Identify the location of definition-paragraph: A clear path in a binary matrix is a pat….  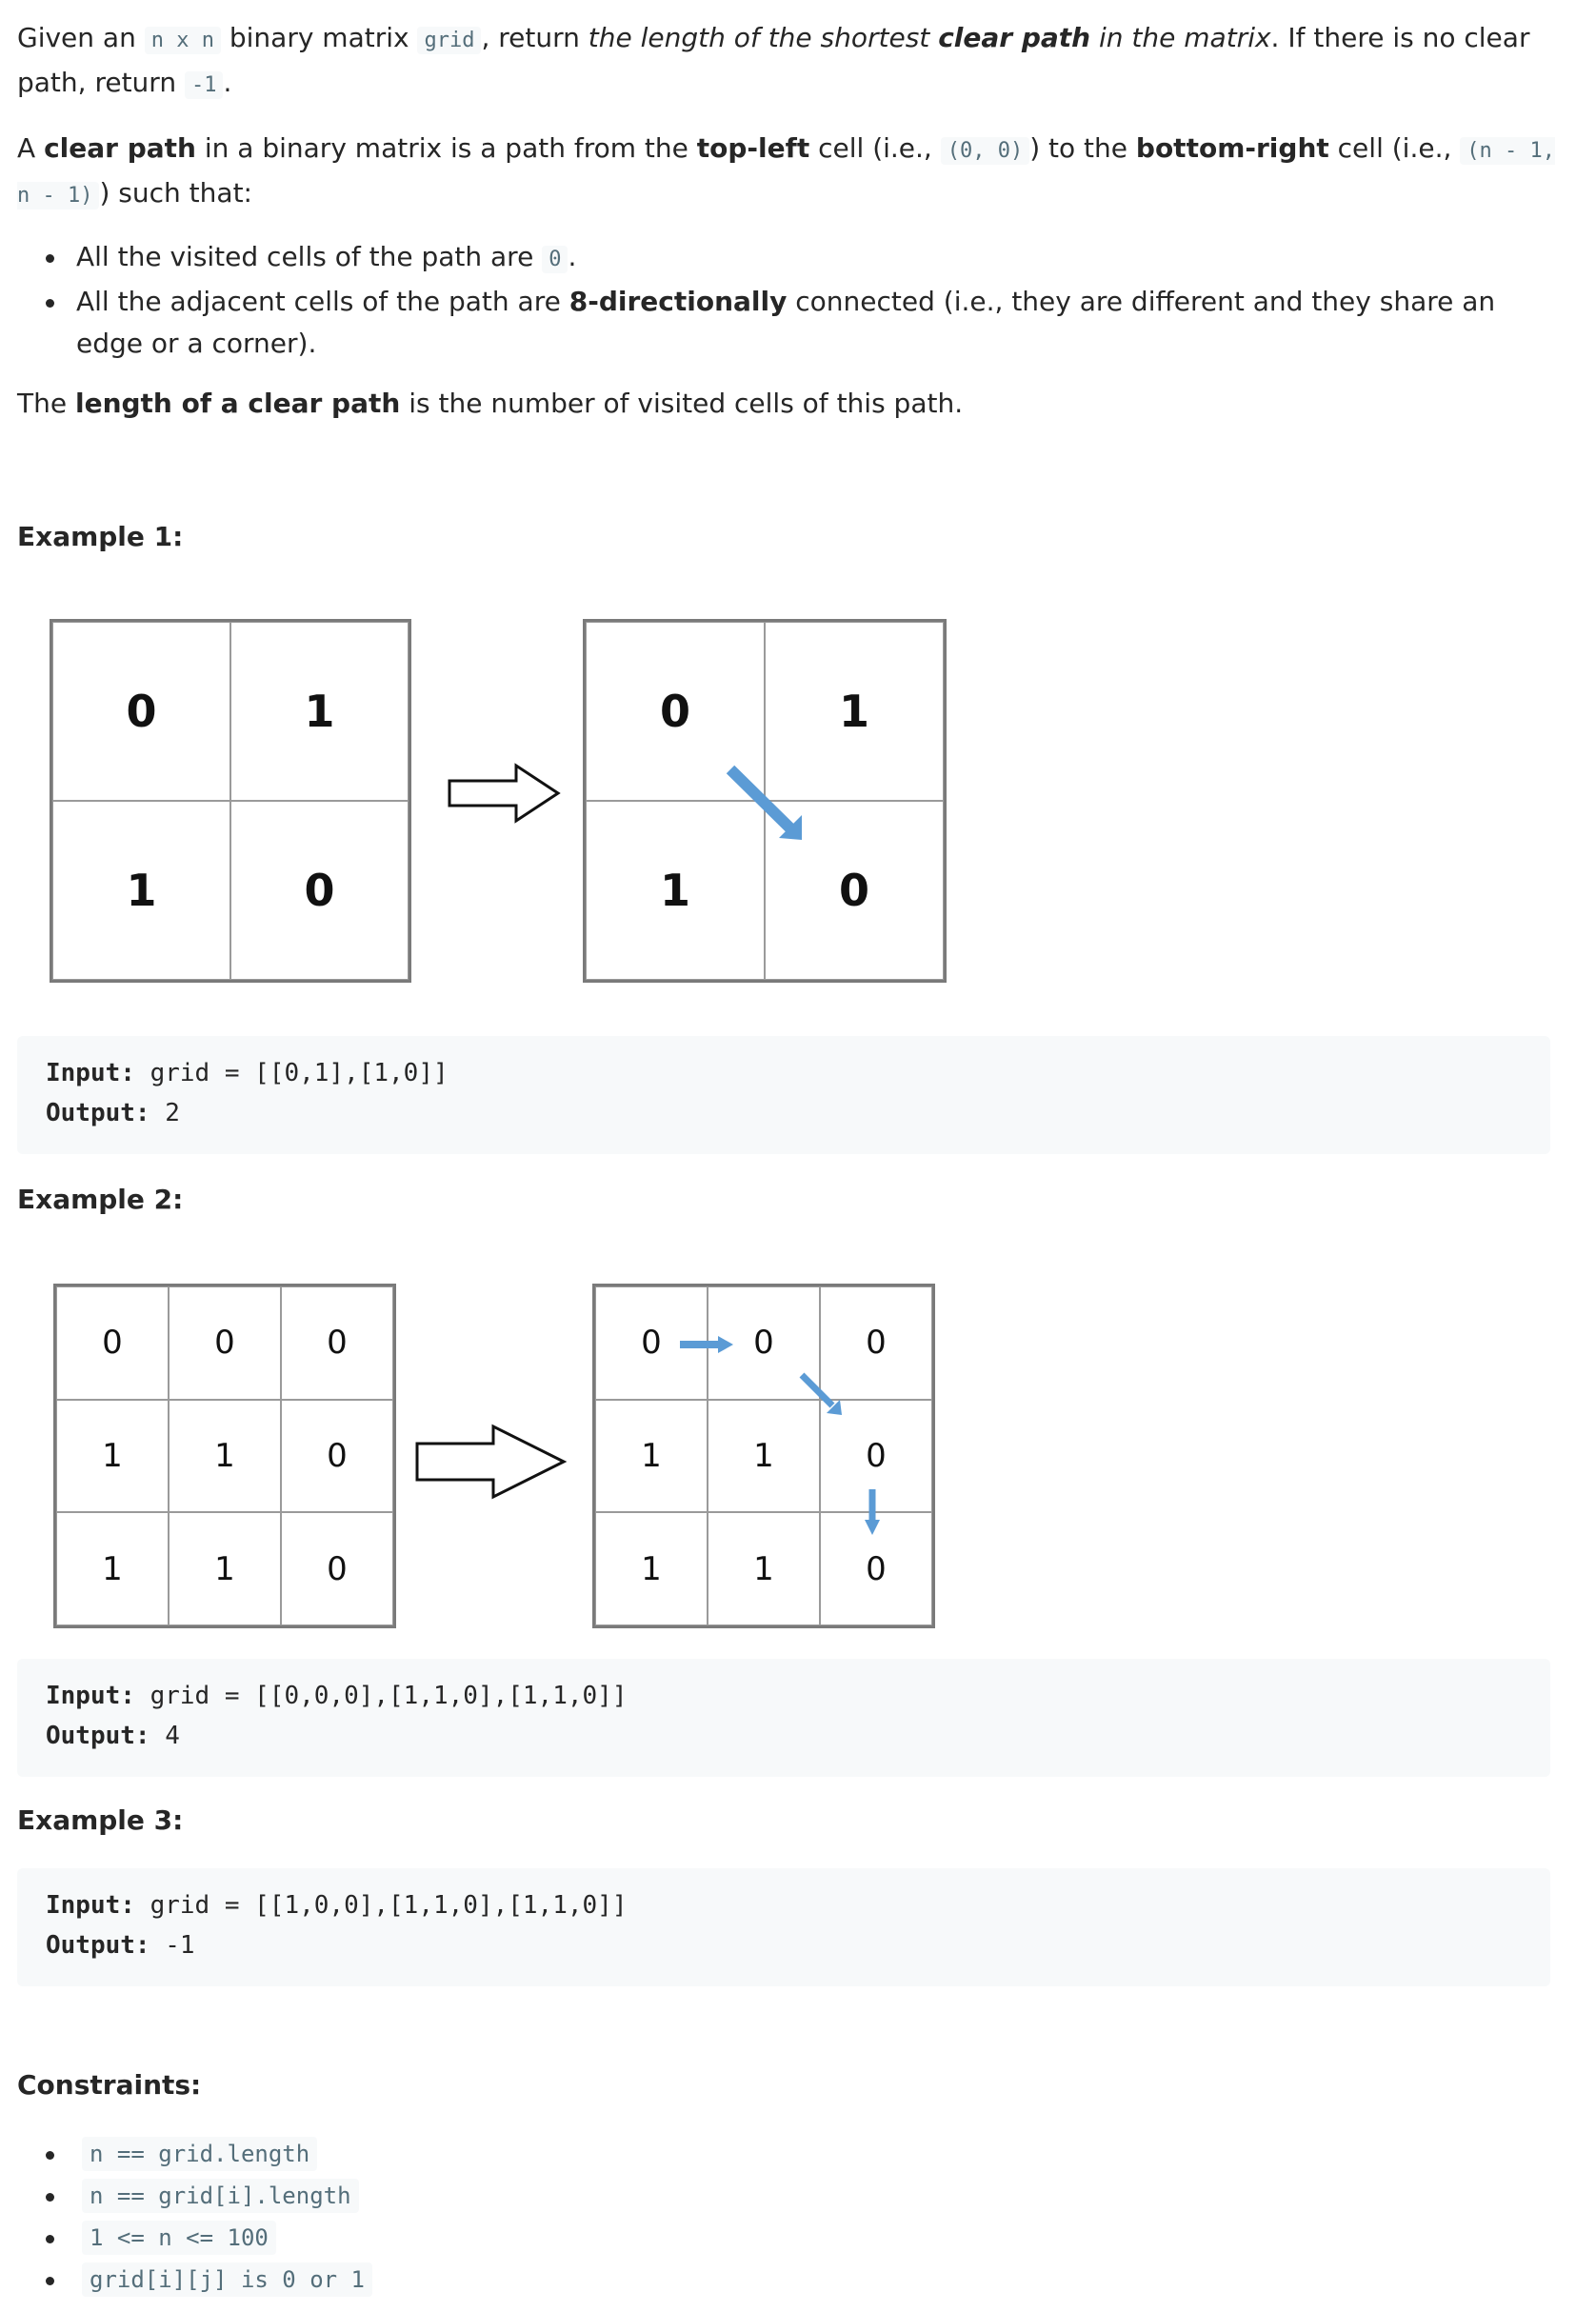
(788, 173).